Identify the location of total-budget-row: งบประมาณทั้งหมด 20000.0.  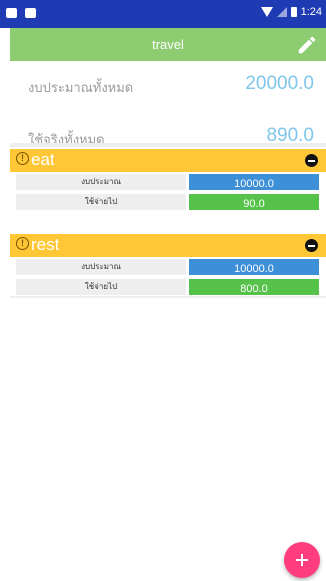
(168, 87).